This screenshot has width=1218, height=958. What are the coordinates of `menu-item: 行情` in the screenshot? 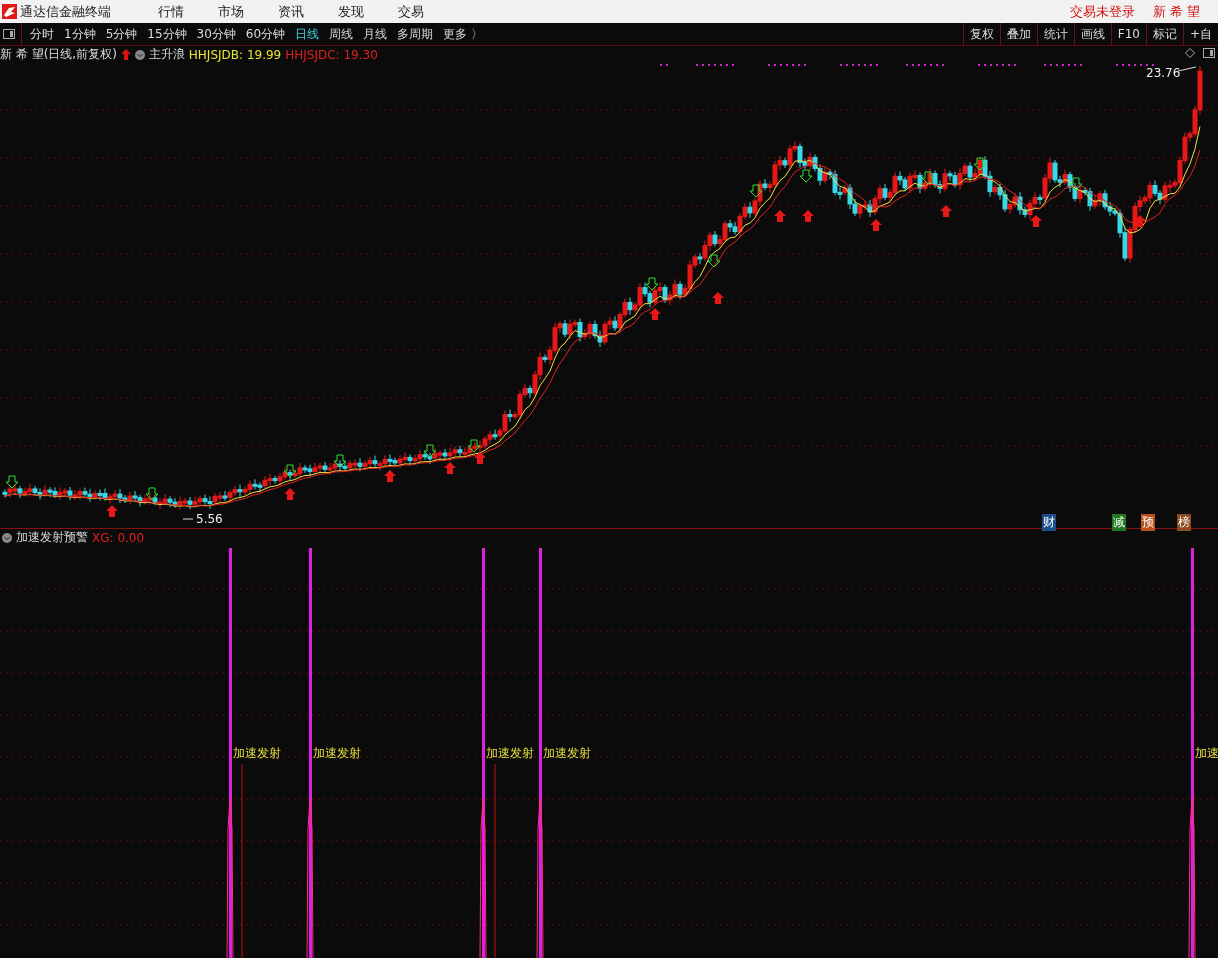 It's located at (171, 11).